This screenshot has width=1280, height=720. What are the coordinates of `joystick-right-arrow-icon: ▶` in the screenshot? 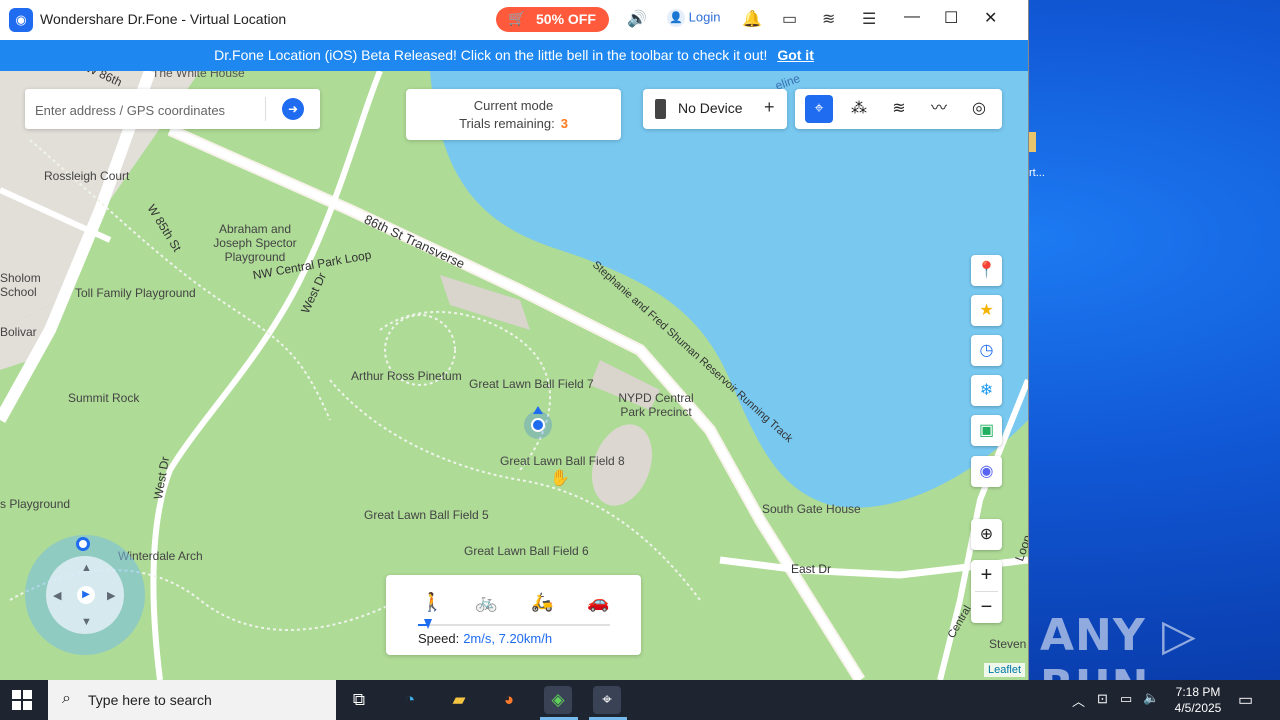 It's located at (111, 595).